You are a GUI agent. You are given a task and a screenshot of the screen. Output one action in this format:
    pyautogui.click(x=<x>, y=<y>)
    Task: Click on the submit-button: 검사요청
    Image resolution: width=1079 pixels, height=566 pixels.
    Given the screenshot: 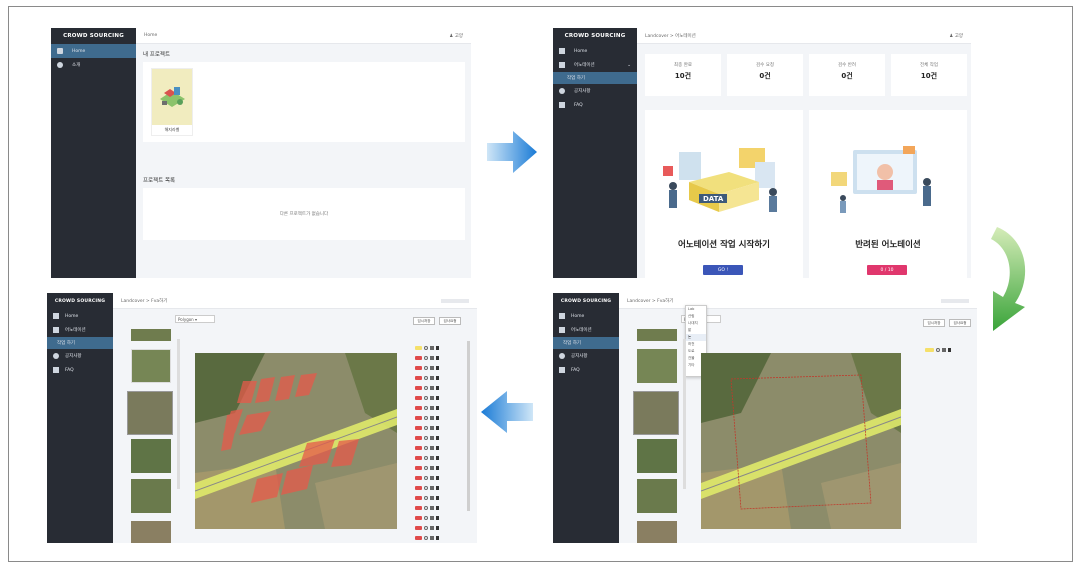 What is the action you would take?
    pyautogui.click(x=450, y=321)
    